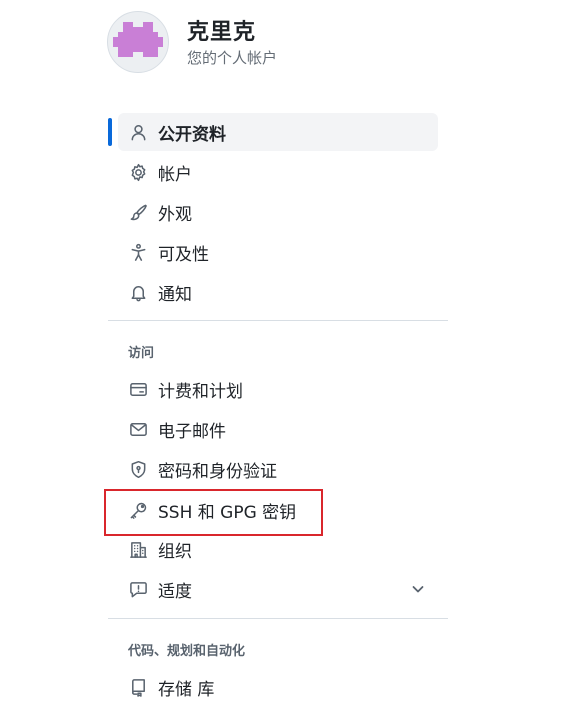  I want to click on nav-item-label: 密码和身份验证, so click(217, 471).